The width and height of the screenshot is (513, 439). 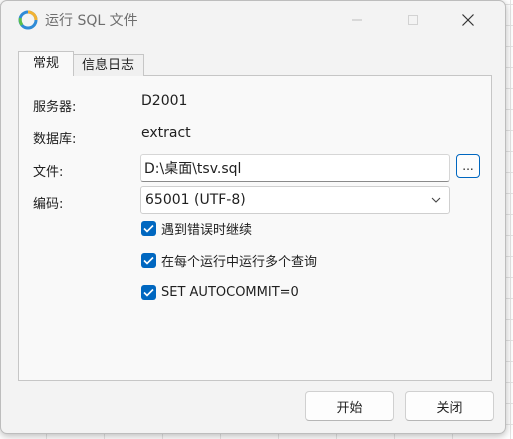 I want to click on title-bar: 运行 SQL 文件, so click(x=253, y=20).